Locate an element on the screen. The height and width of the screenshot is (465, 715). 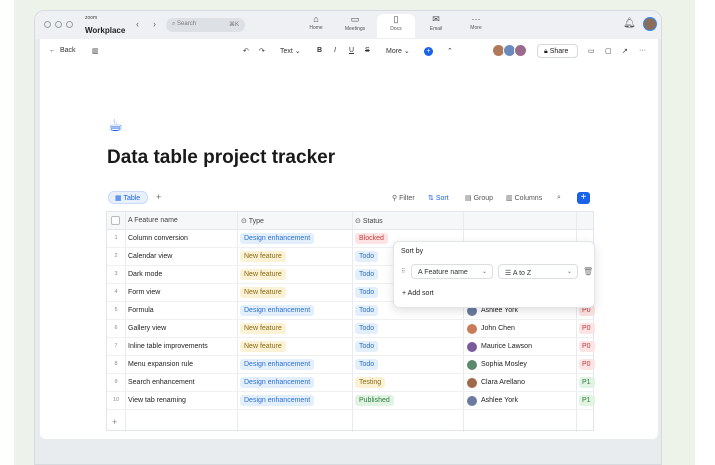
undo-icon: ↶ is located at coordinates (246, 51).